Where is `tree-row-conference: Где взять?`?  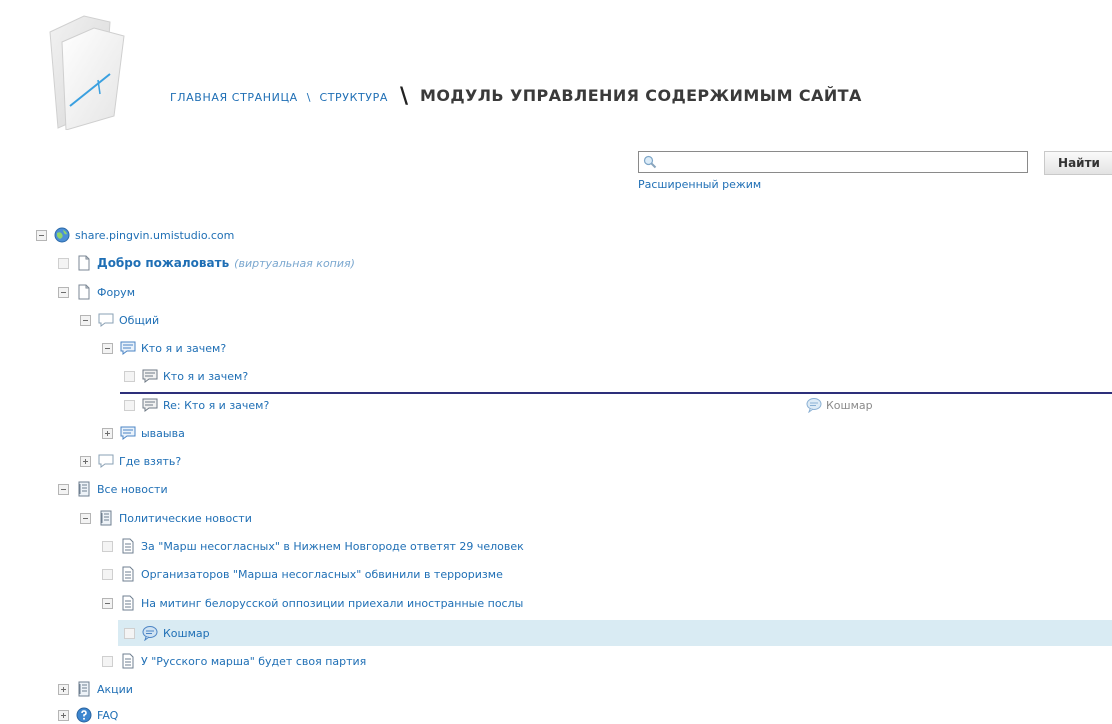
tree-row-conference: Где взять? is located at coordinates (130, 461).